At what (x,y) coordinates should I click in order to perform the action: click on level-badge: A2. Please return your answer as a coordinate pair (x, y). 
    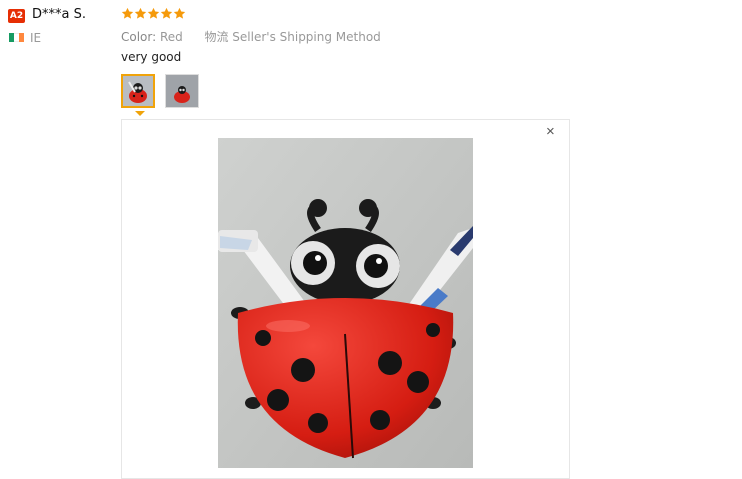
    Looking at the image, I should click on (16, 16).